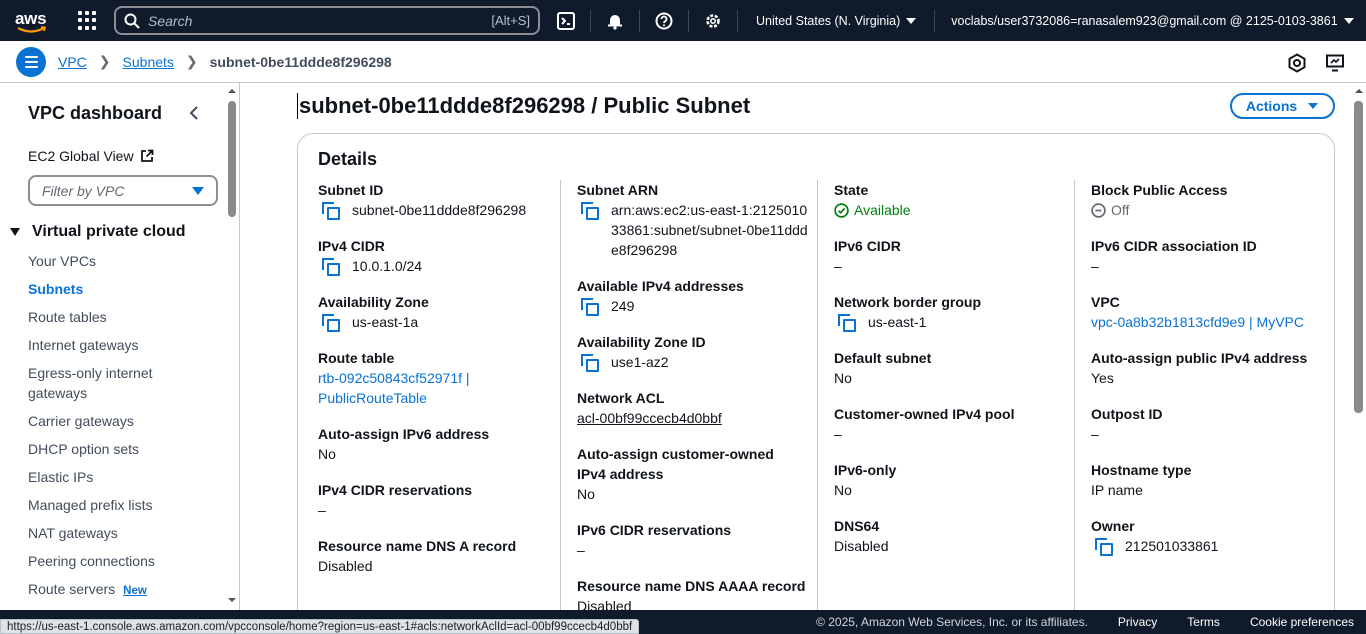  What do you see at coordinates (128, 449) in the screenshot?
I see `sidebar-item-dhcp-option-sets: DHCP option sets` at bounding box center [128, 449].